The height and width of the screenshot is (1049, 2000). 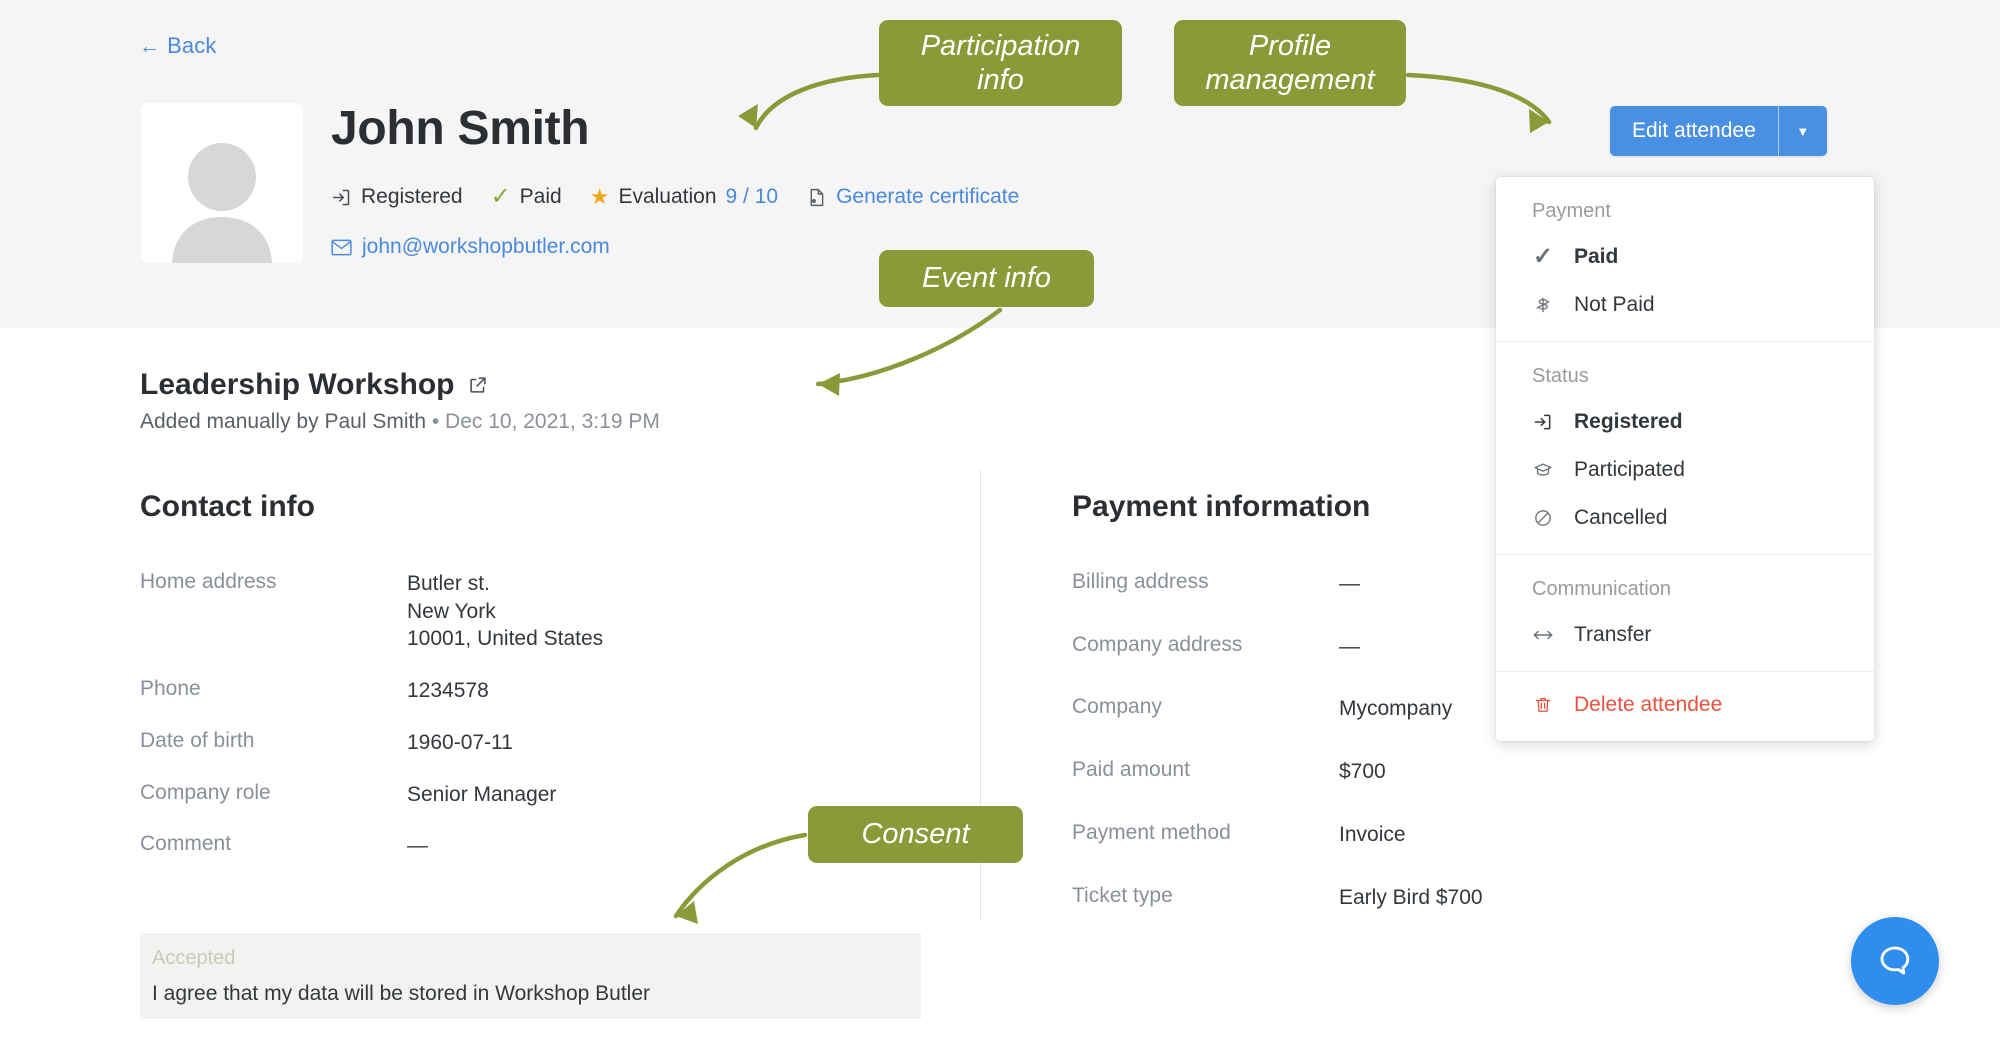 I want to click on back-link: ← Back, so click(x=177, y=46).